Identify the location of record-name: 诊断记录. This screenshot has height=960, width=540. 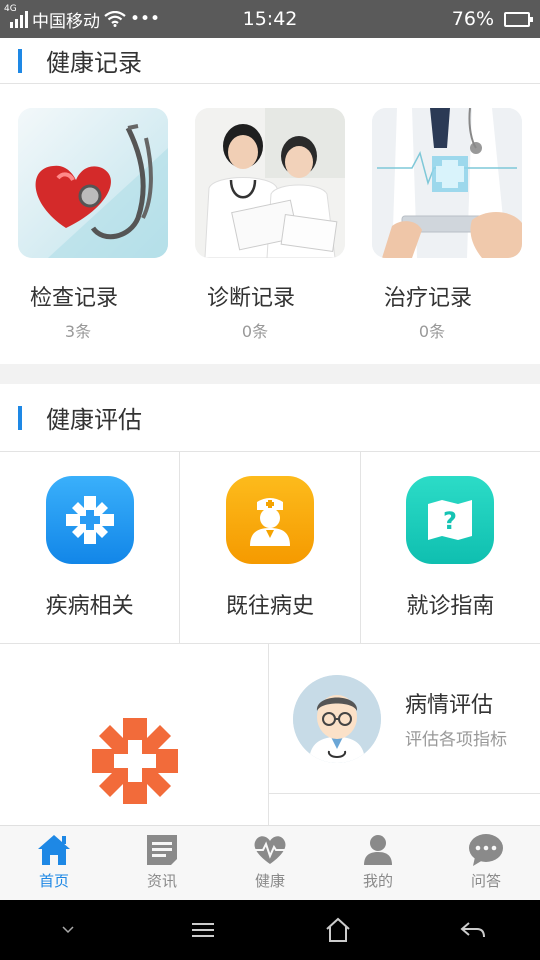
(251, 298).